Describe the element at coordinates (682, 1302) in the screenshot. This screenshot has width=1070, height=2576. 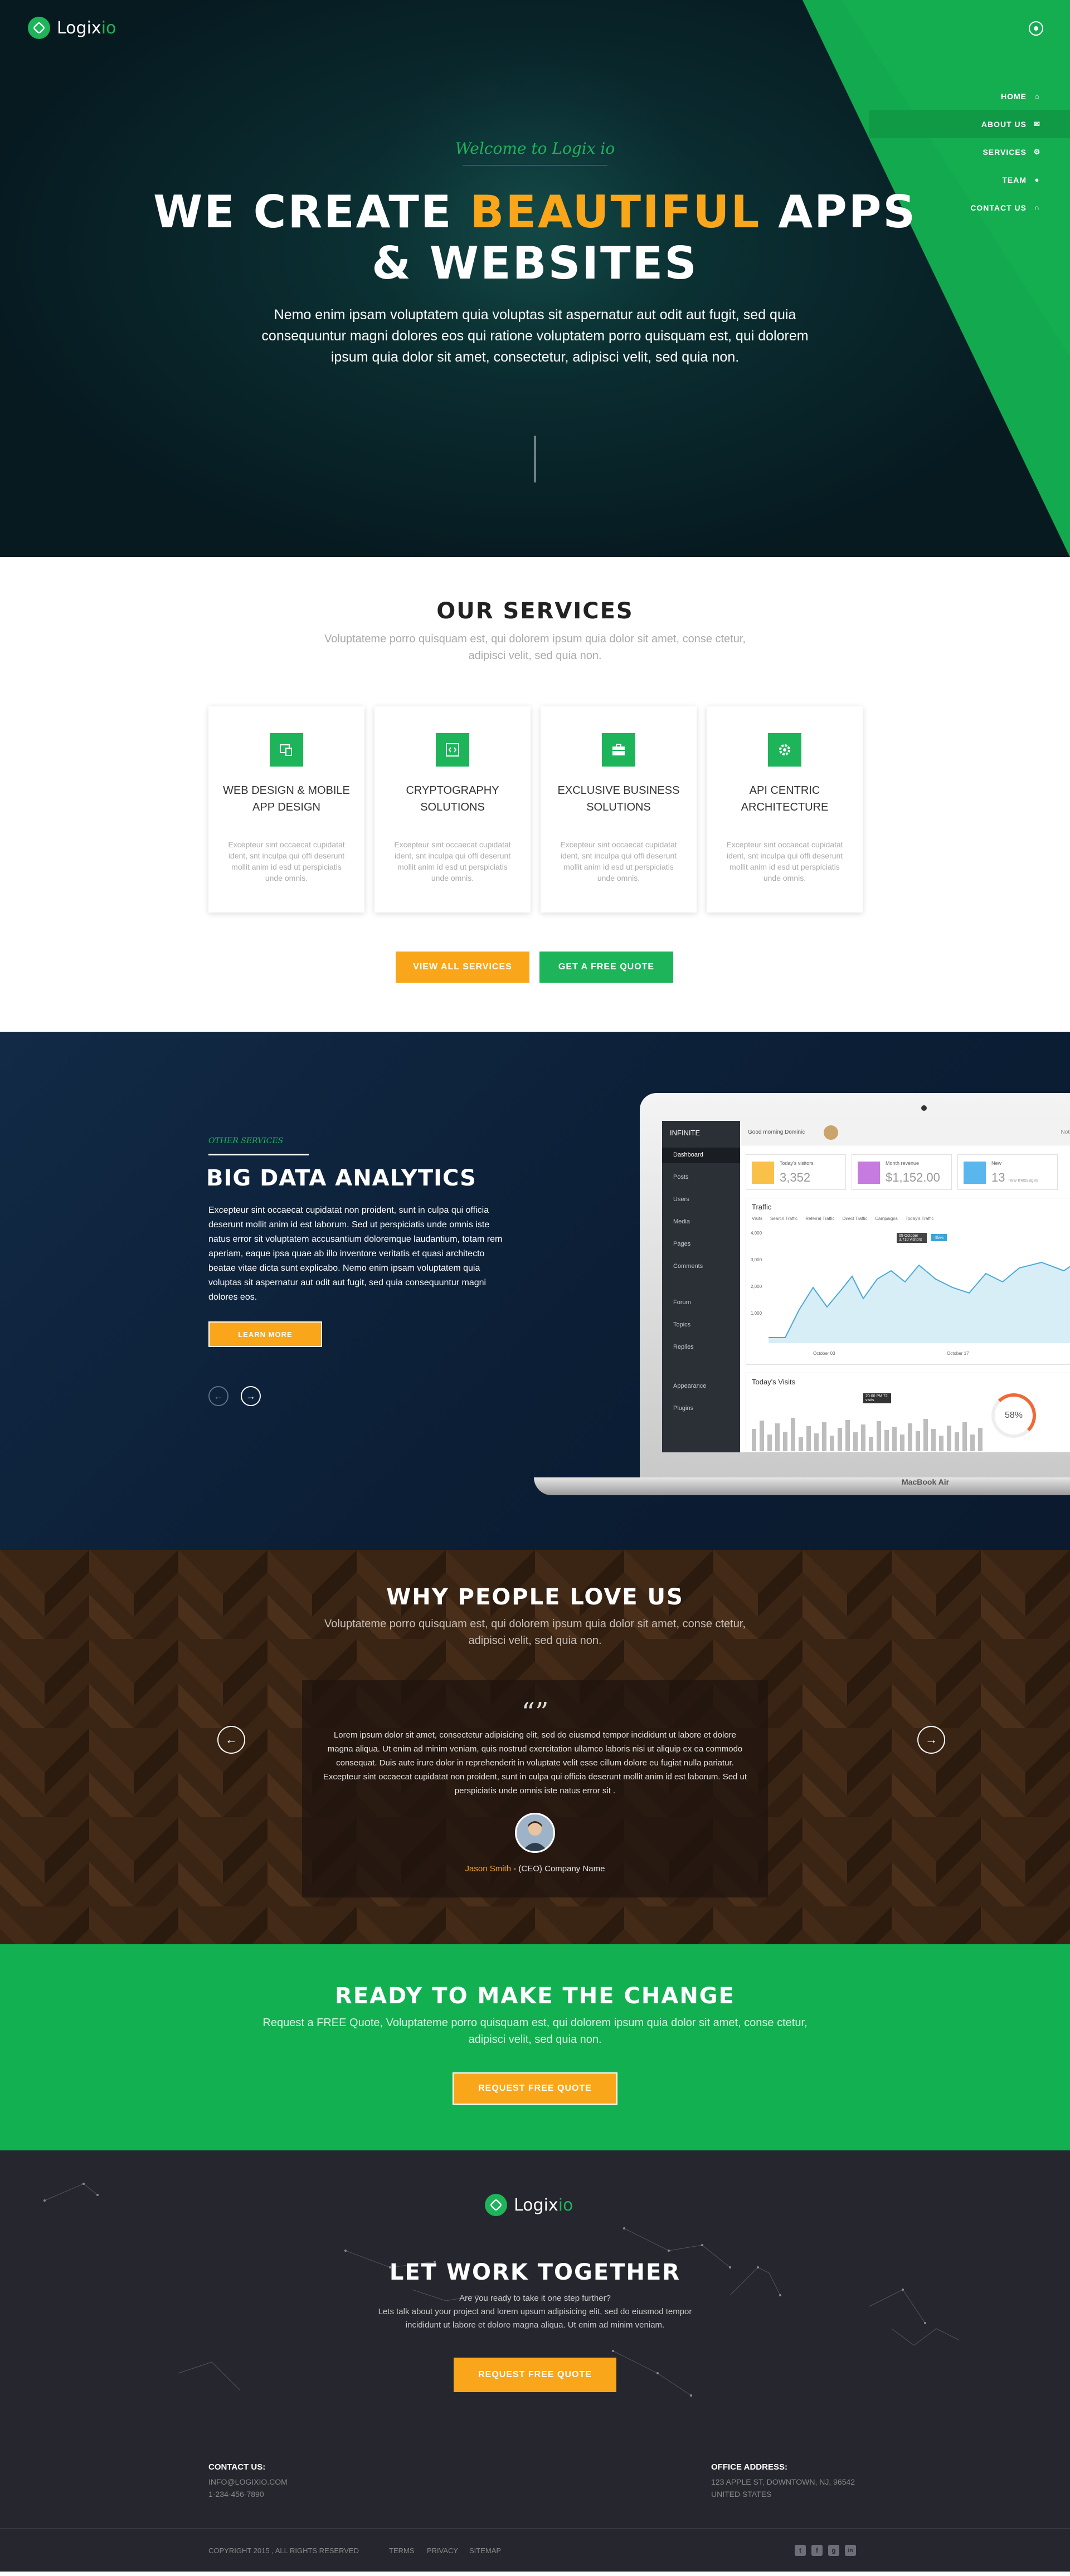
I see `dash-menu-item: Forum` at that location.